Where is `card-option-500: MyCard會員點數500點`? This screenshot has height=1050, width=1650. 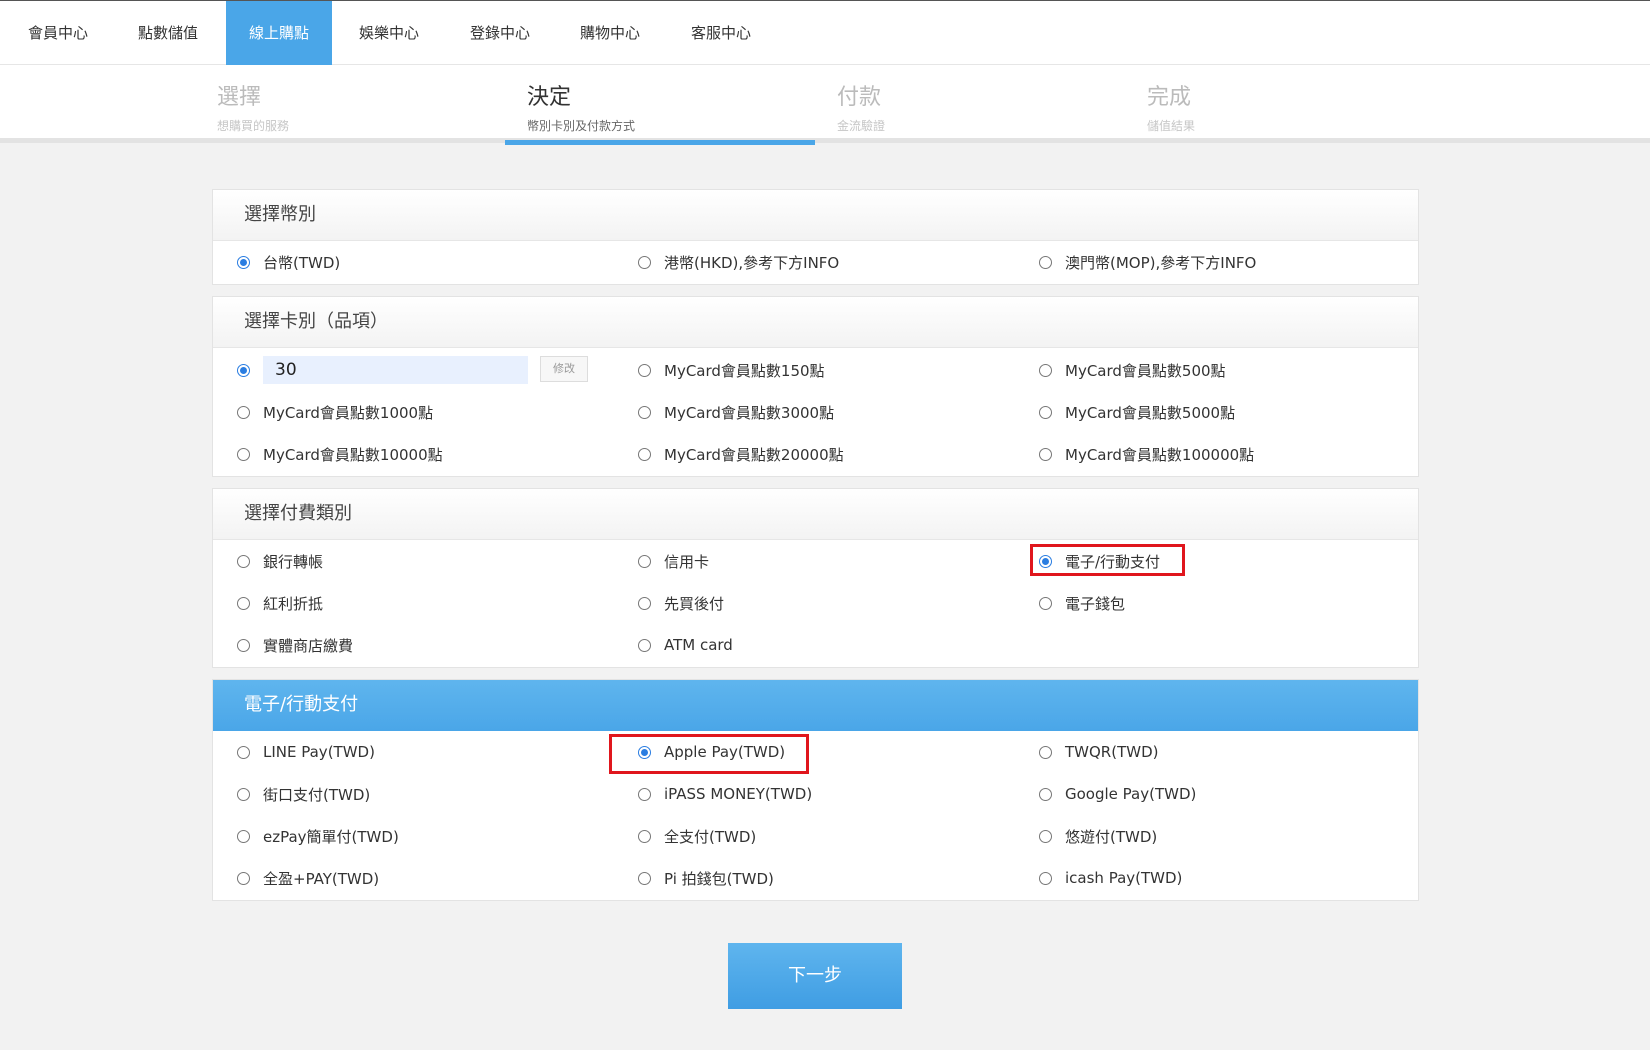 card-option-500: MyCard會員點數500點 is located at coordinates (1132, 370).